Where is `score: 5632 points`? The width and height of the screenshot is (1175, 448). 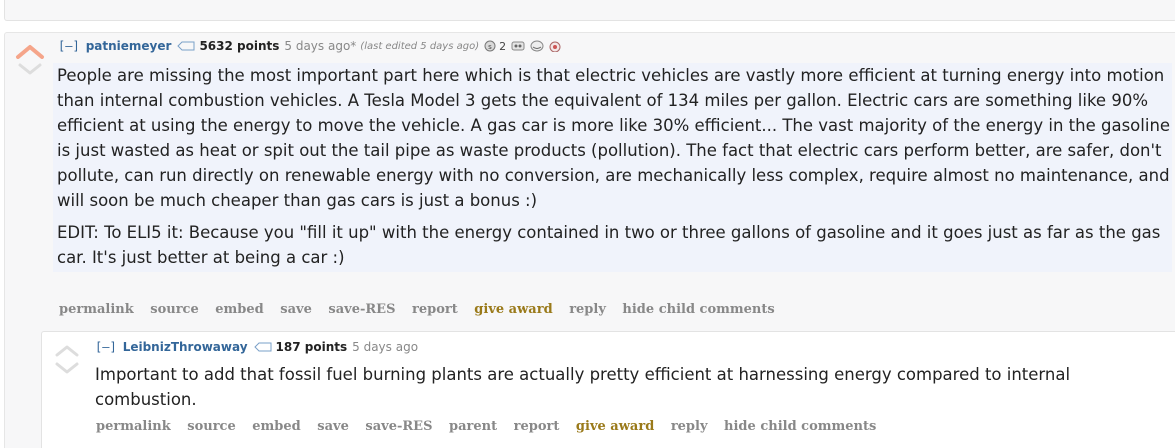 score: 5632 points is located at coordinates (239, 46).